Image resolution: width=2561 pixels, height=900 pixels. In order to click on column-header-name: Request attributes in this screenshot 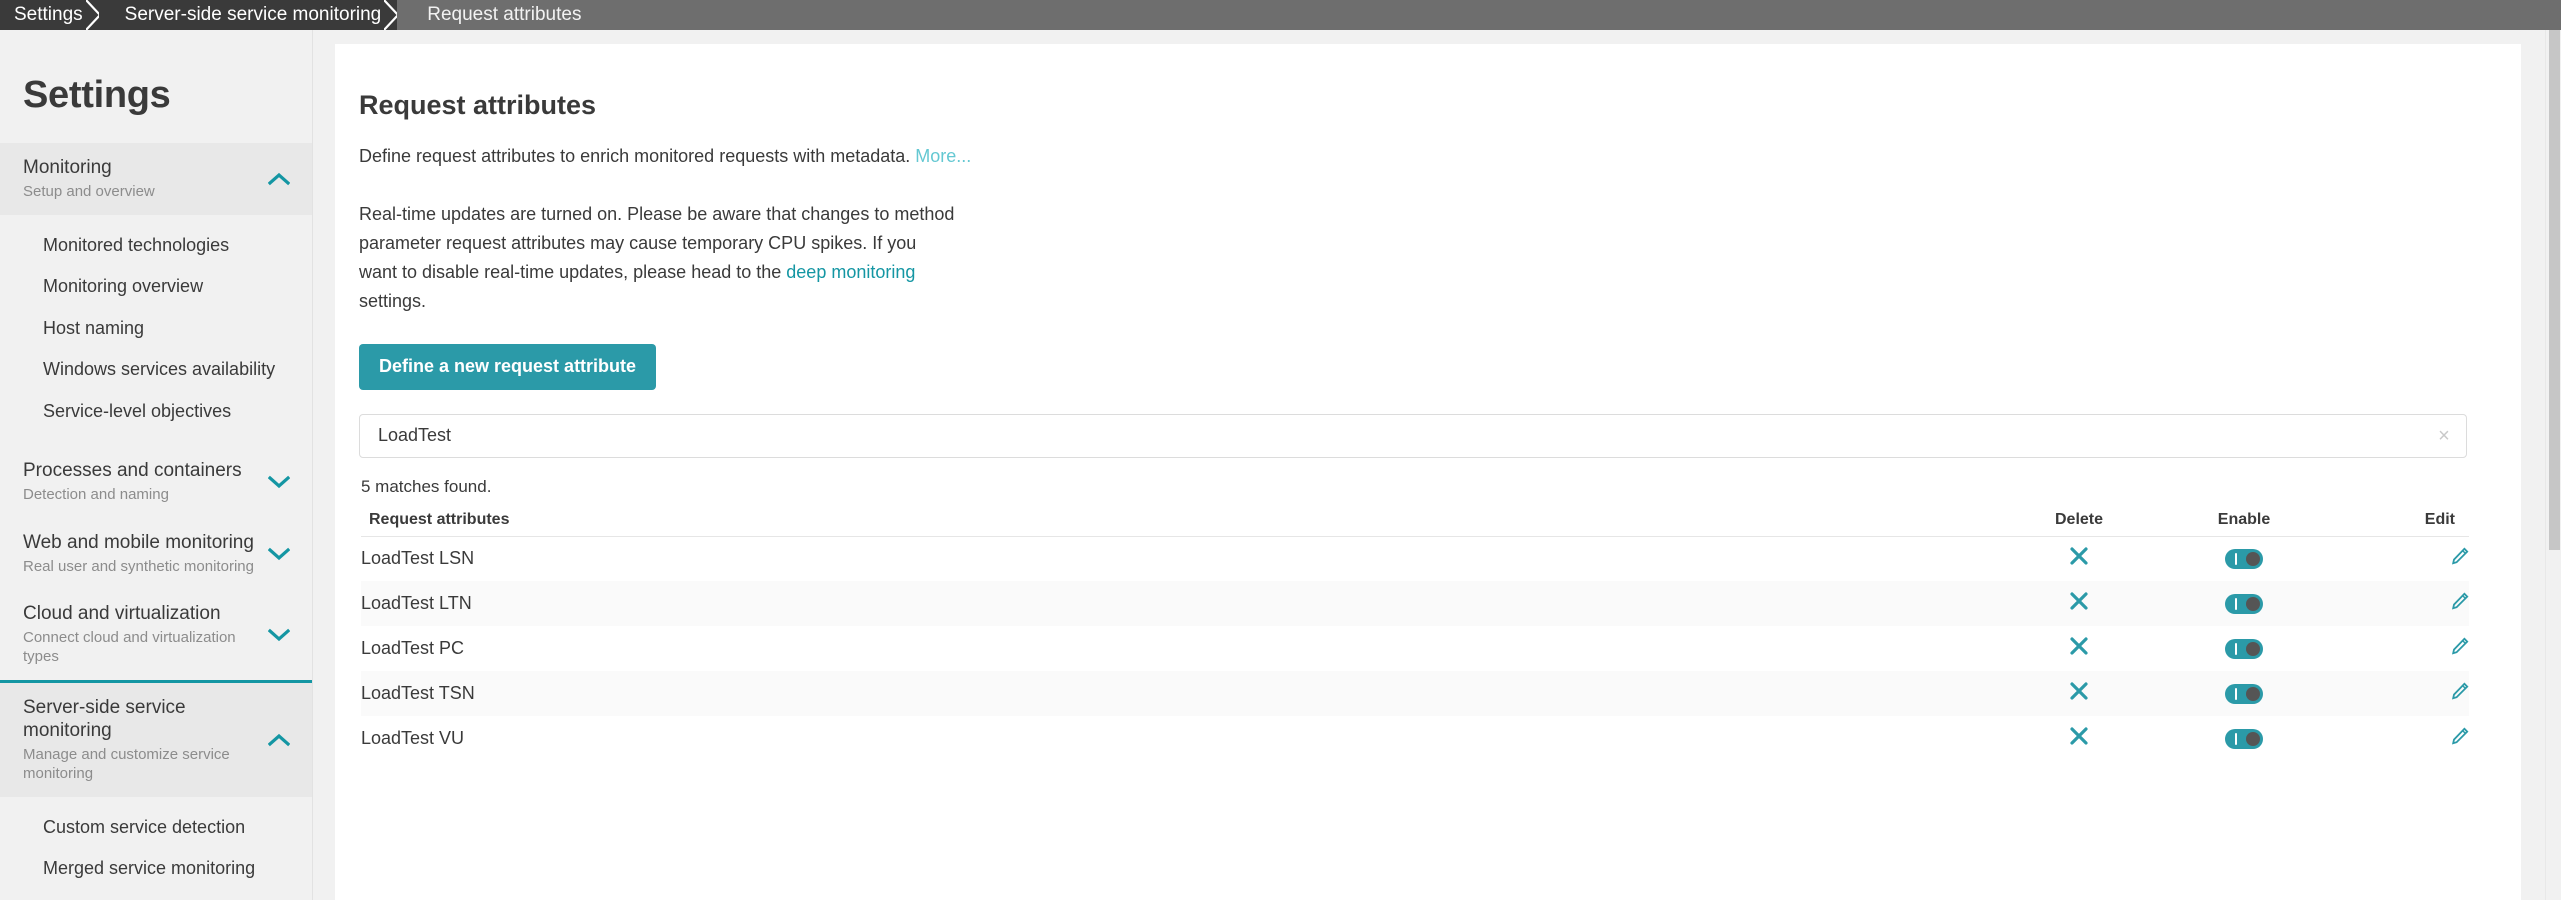, I will do `click(1190, 523)`.